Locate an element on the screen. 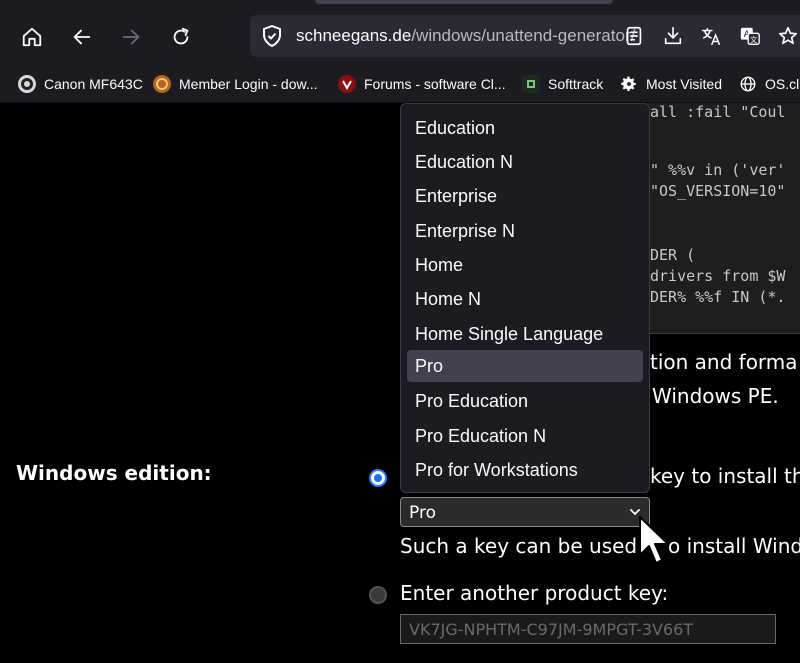 The image size is (800, 663). url-path: /windows/unattend-generator/ is located at coordinates (523, 35).